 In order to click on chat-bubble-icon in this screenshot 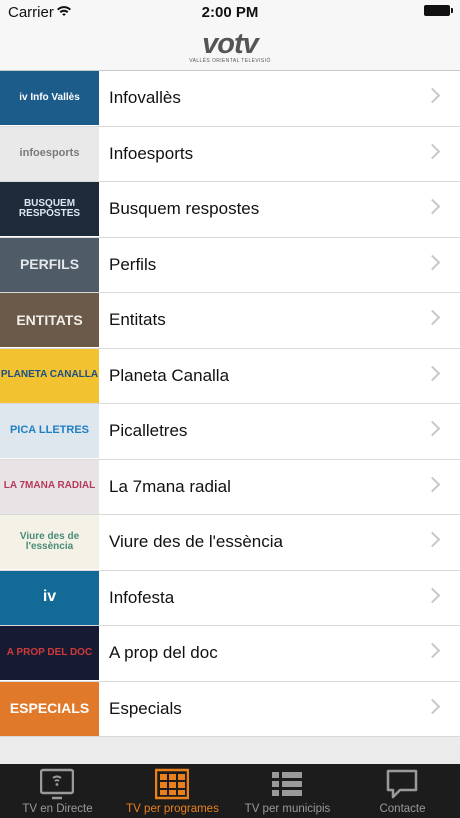, I will do `click(402, 784)`.